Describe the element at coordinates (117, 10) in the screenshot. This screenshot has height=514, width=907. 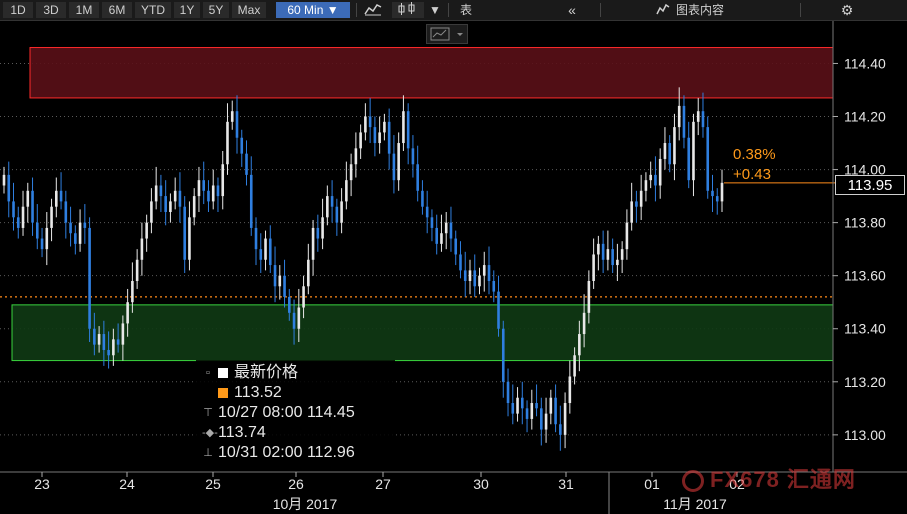
I see `range-button-6m: 6M` at that location.